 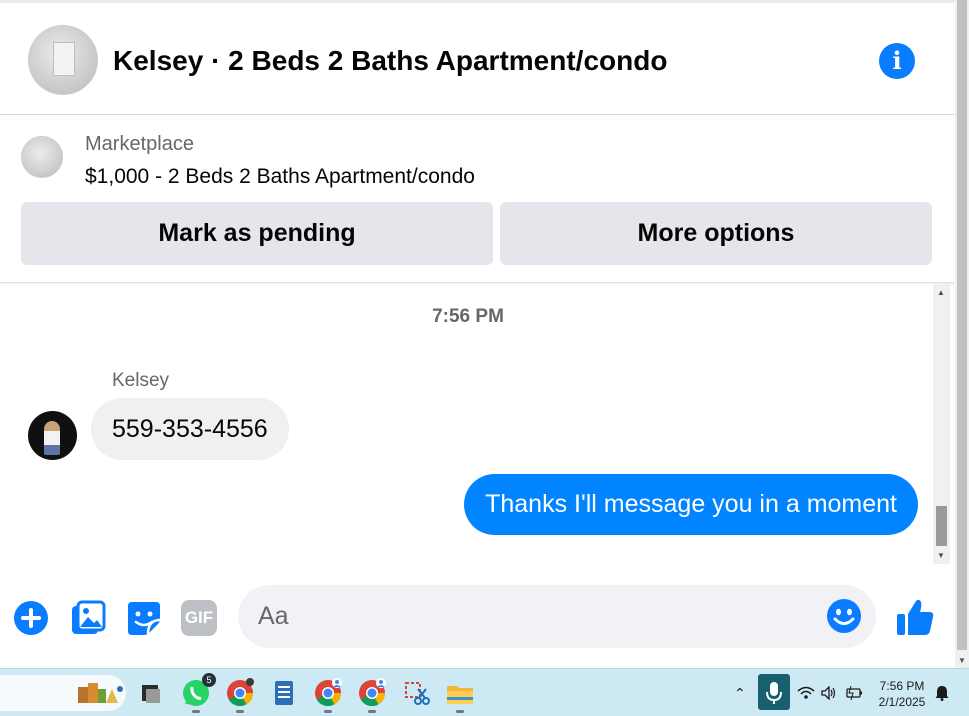 What do you see at coordinates (897, 61) in the screenshot?
I see `info-icon: i` at bounding box center [897, 61].